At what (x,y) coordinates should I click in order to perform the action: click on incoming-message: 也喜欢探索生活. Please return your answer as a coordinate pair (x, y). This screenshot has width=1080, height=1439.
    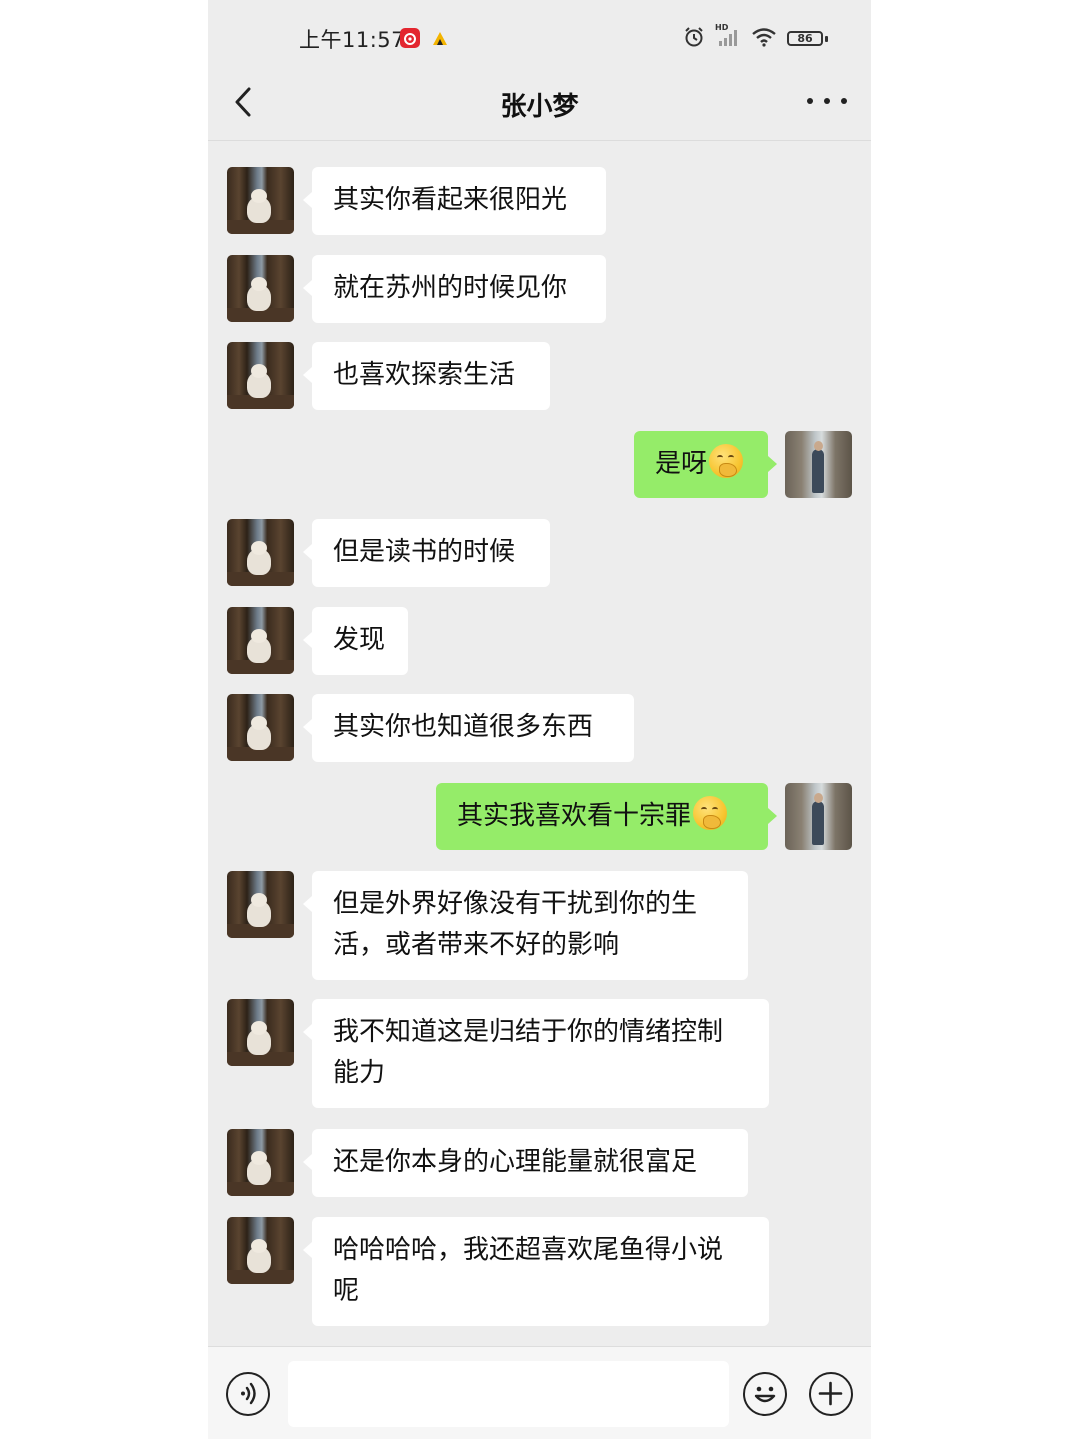
    Looking at the image, I should click on (426, 376).